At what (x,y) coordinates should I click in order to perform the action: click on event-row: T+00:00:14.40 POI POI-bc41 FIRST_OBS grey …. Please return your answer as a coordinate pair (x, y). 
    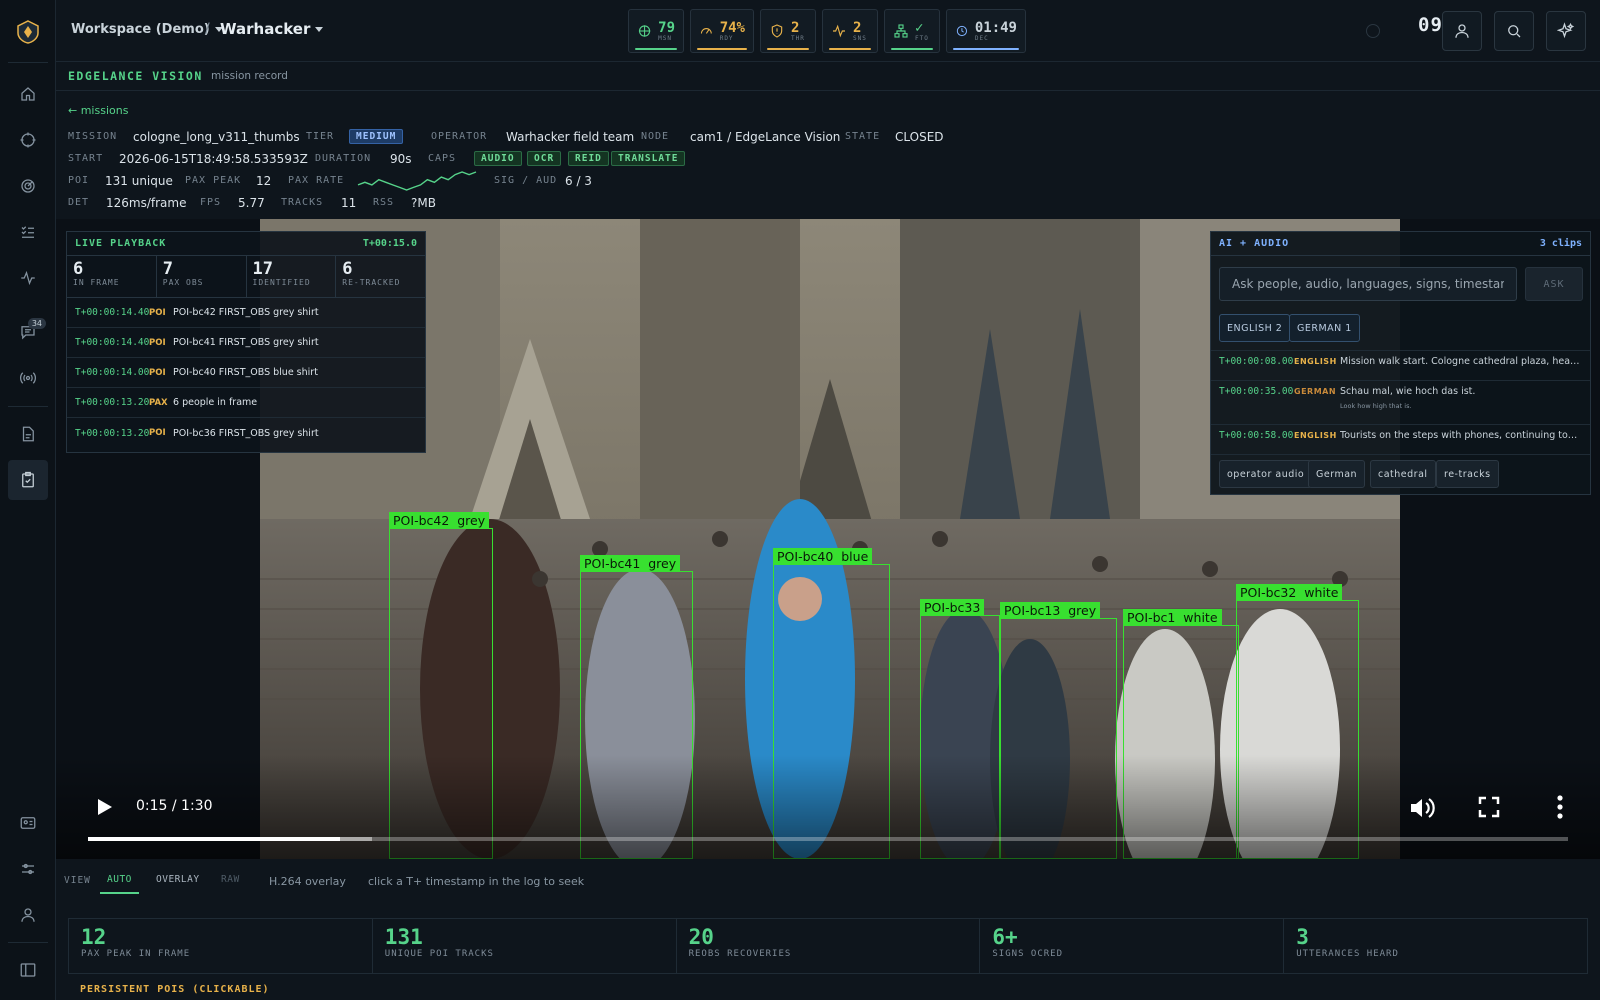
    Looking at the image, I should click on (246, 343).